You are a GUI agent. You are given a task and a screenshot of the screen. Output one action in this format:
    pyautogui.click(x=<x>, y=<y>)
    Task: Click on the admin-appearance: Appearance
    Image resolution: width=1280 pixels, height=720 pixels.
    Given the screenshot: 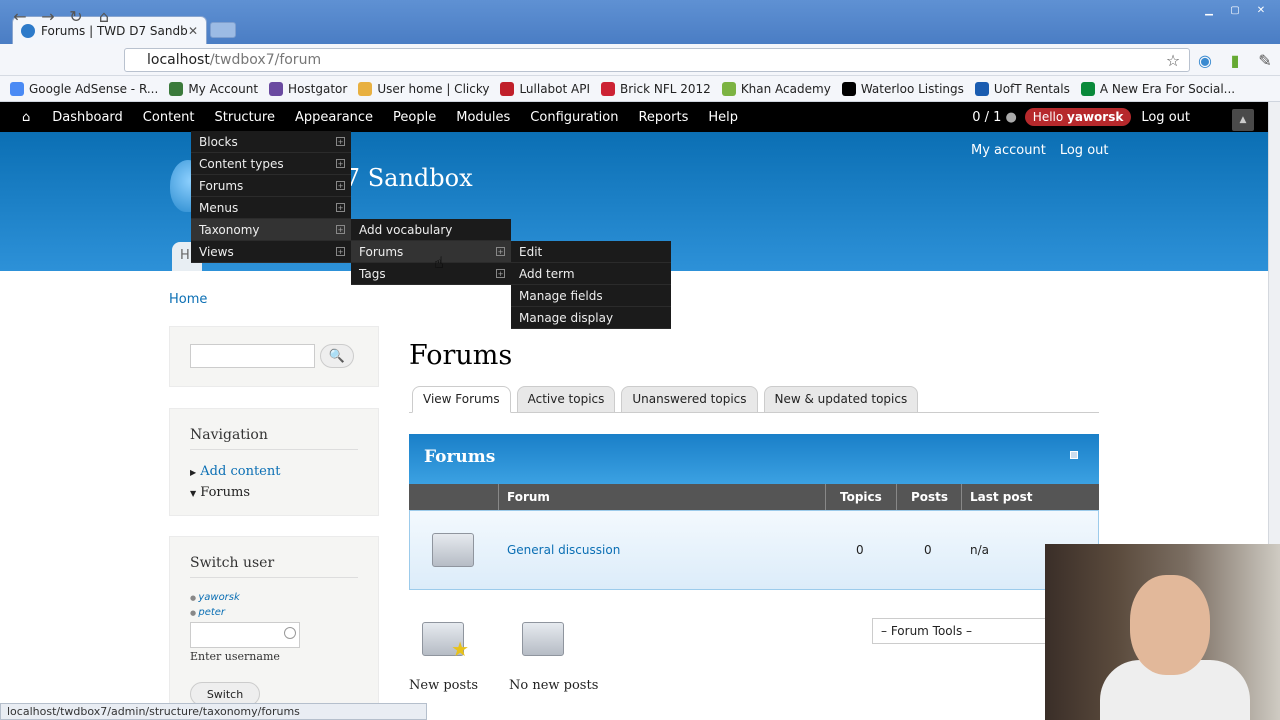 What is the action you would take?
    pyautogui.click(x=334, y=117)
    